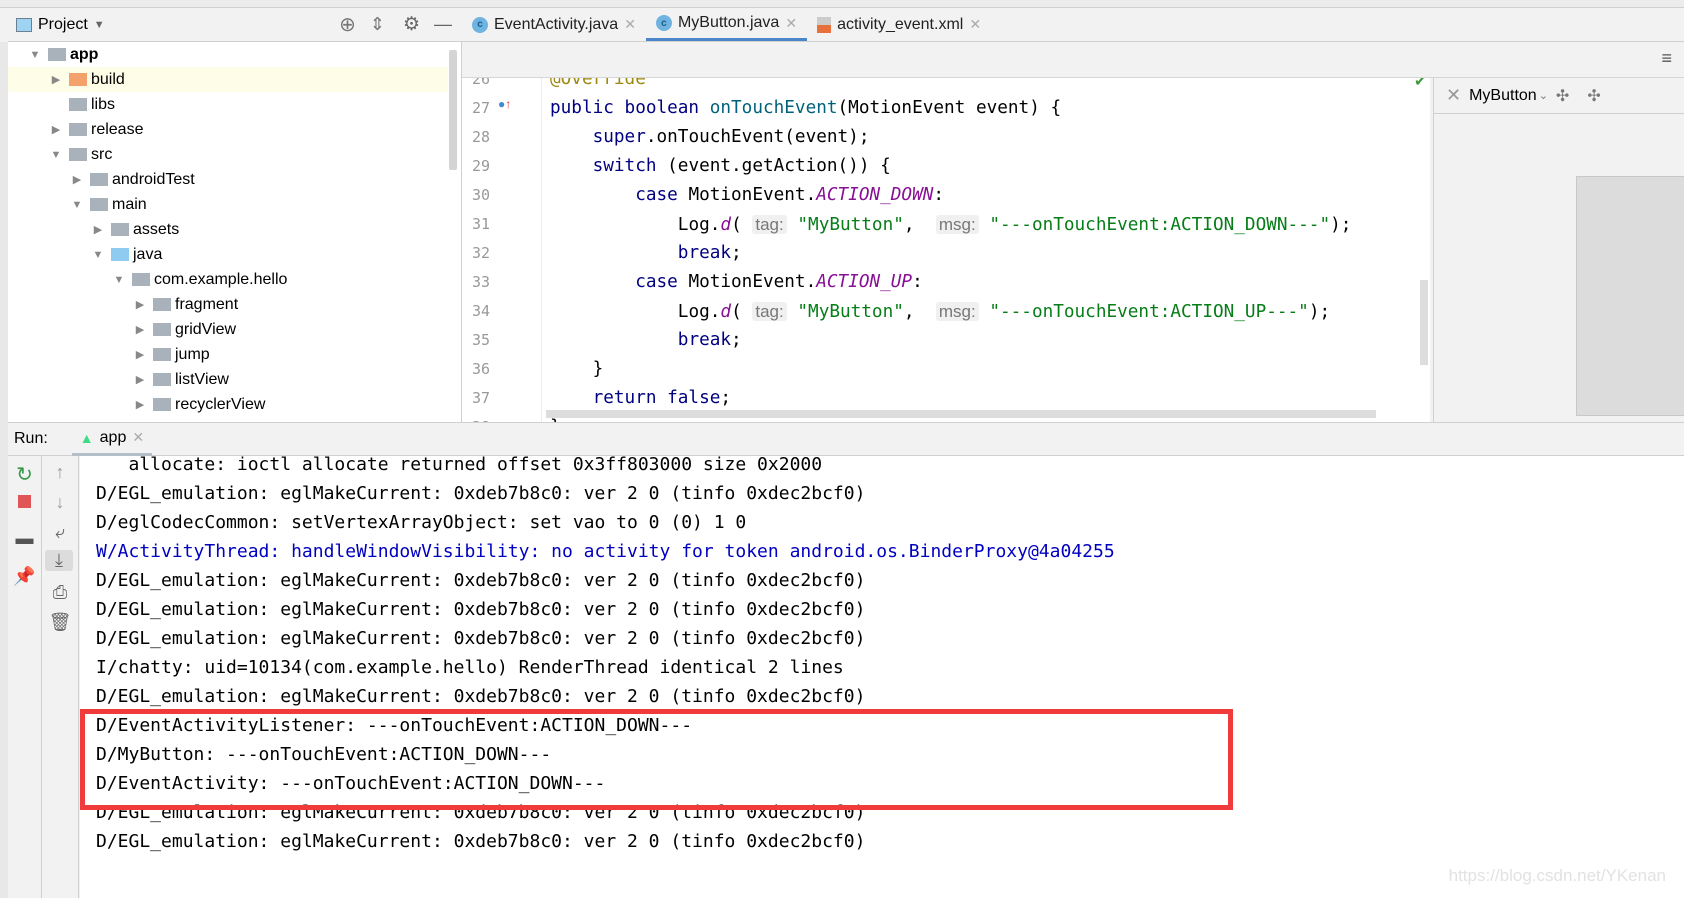 The height and width of the screenshot is (898, 1684). Describe the element at coordinates (60, 532) in the screenshot. I see `soft-wrap-icon: ⤶` at that location.